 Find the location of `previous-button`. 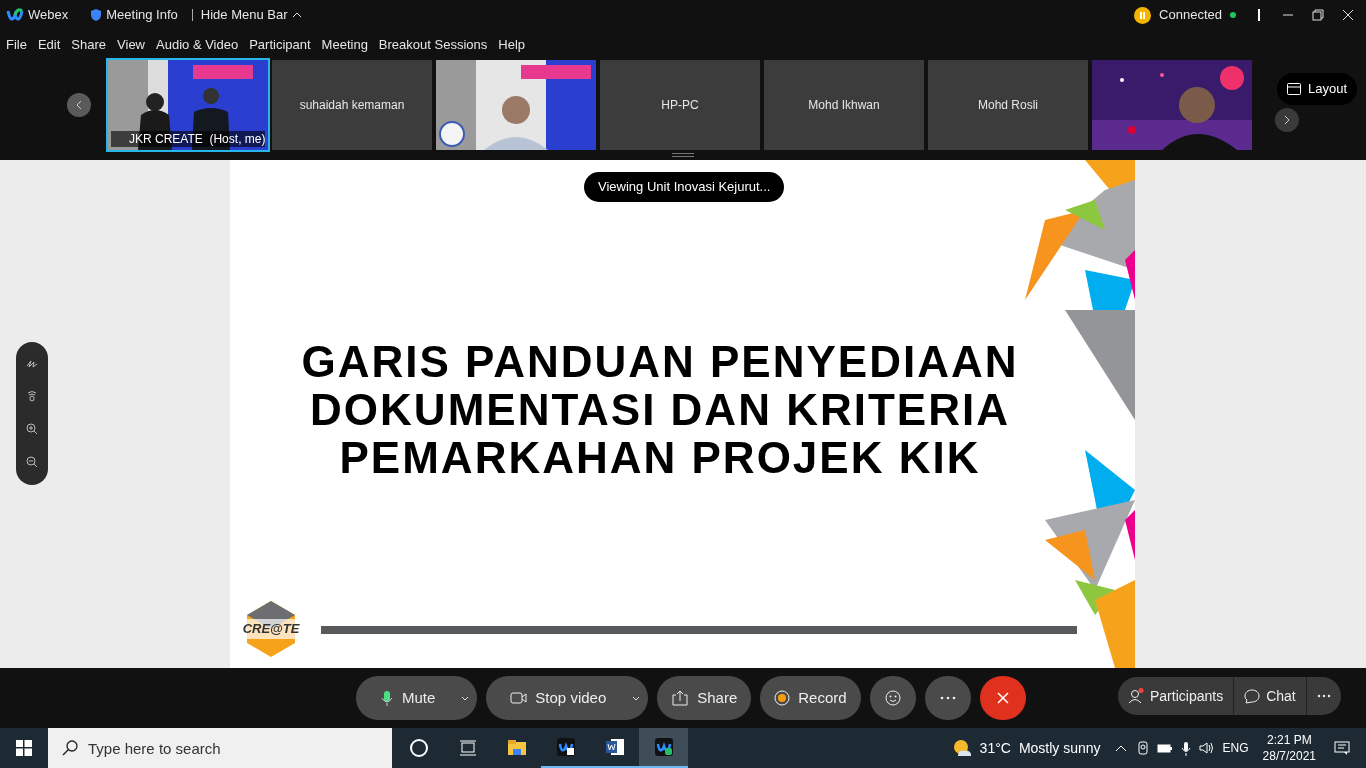

previous-button is located at coordinates (79, 105).